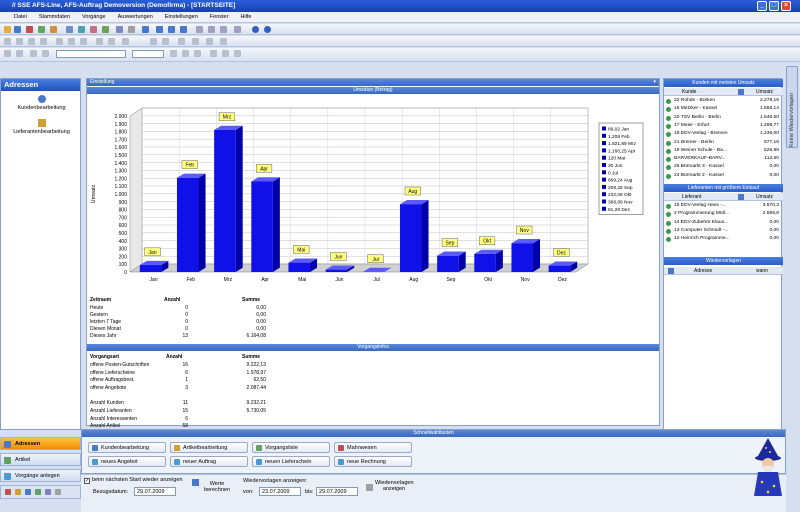 The width and height of the screenshot is (800, 512). Describe the element at coordinates (199, 29) in the screenshot. I see `calc-icon` at that location.